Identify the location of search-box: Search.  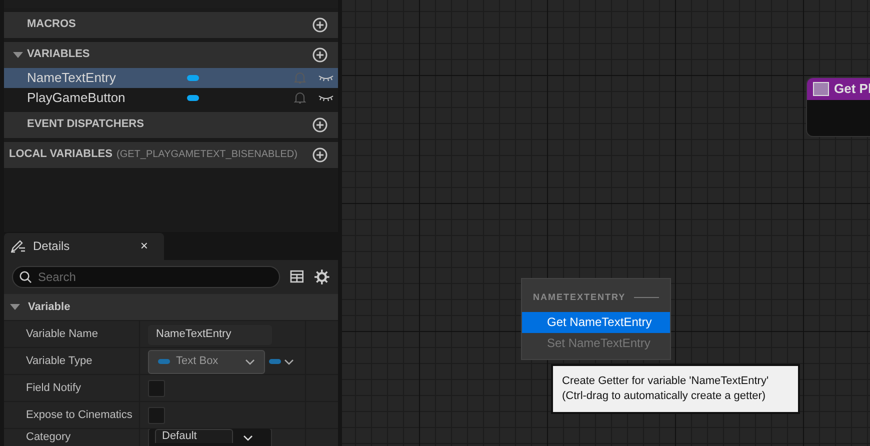
(146, 277).